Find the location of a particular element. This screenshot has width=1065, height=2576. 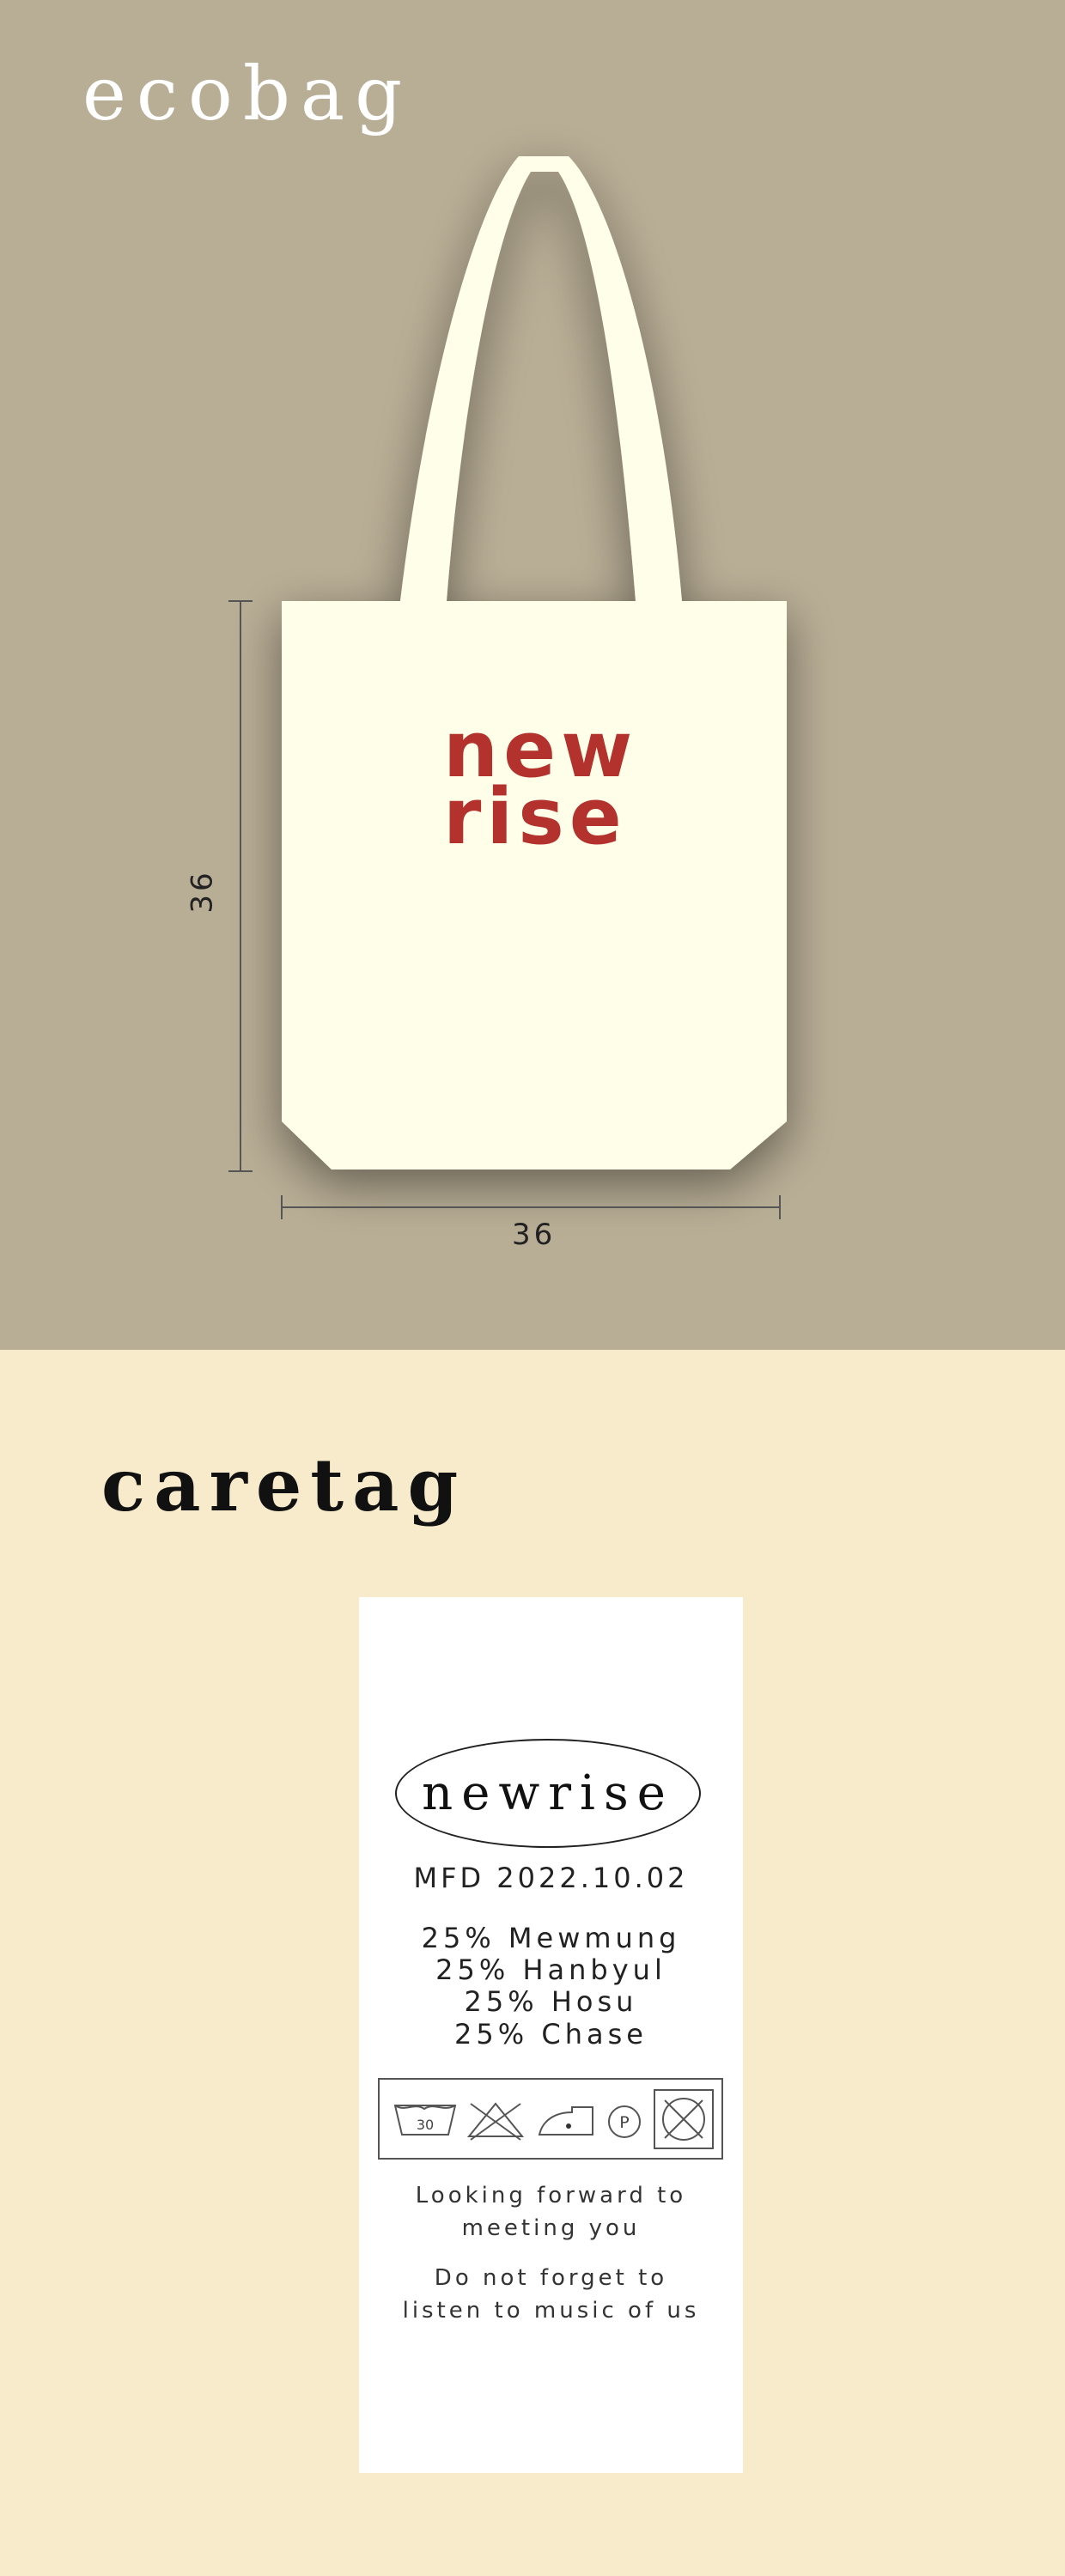

care-symbols-box: 30 P is located at coordinates (550, 2119).